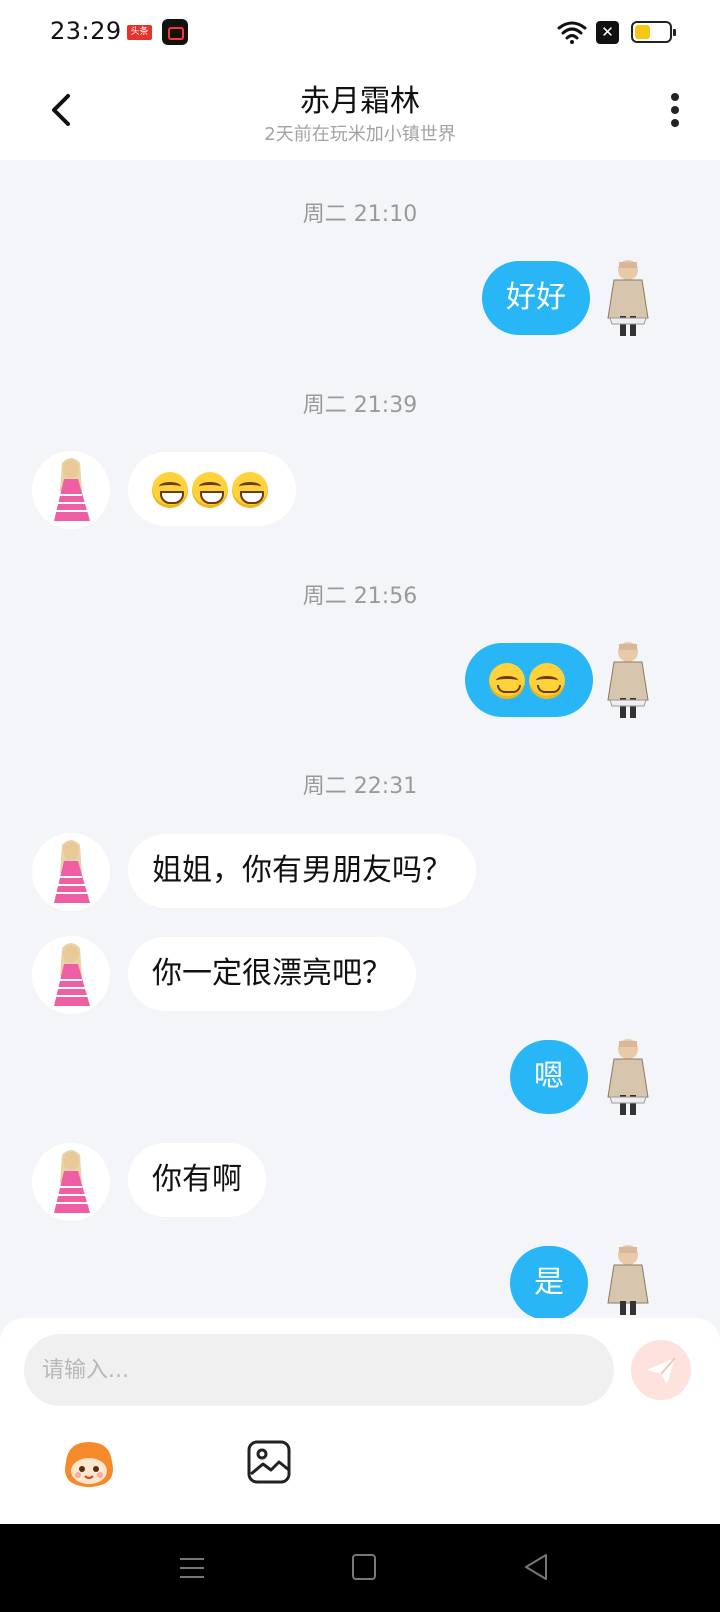 This screenshot has width=720, height=1612. Describe the element at coordinates (269, 1462) in the screenshot. I see `image-picker-icon` at that location.